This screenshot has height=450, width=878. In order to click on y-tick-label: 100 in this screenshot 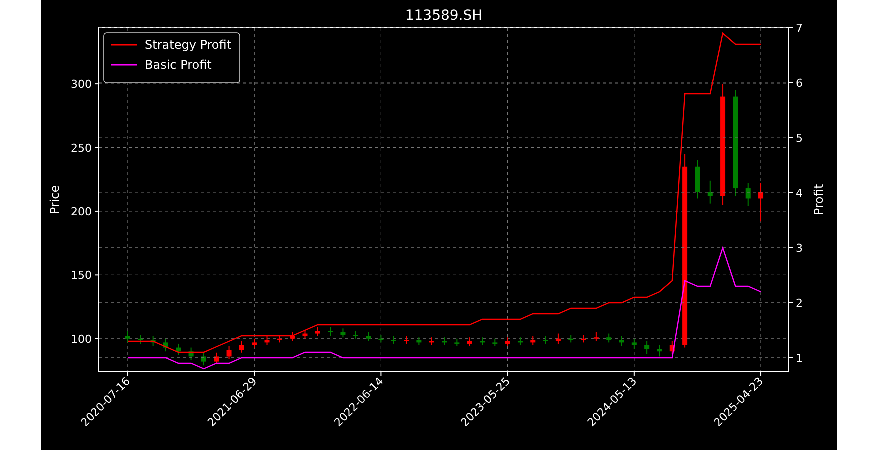, I will do `click(81, 339)`.